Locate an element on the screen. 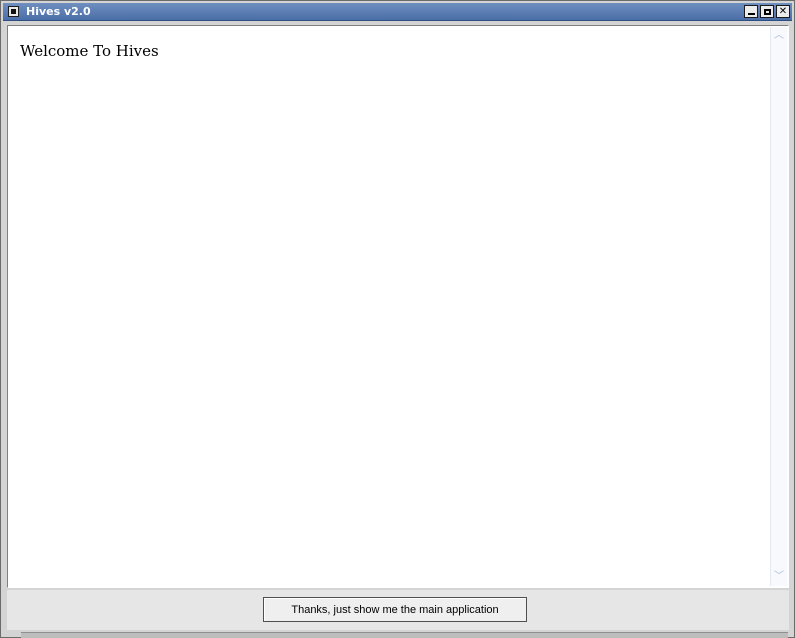 The width and height of the screenshot is (795, 638). vertical-scrollbar: ︿ ﹀ is located at coordinates (778, 306).